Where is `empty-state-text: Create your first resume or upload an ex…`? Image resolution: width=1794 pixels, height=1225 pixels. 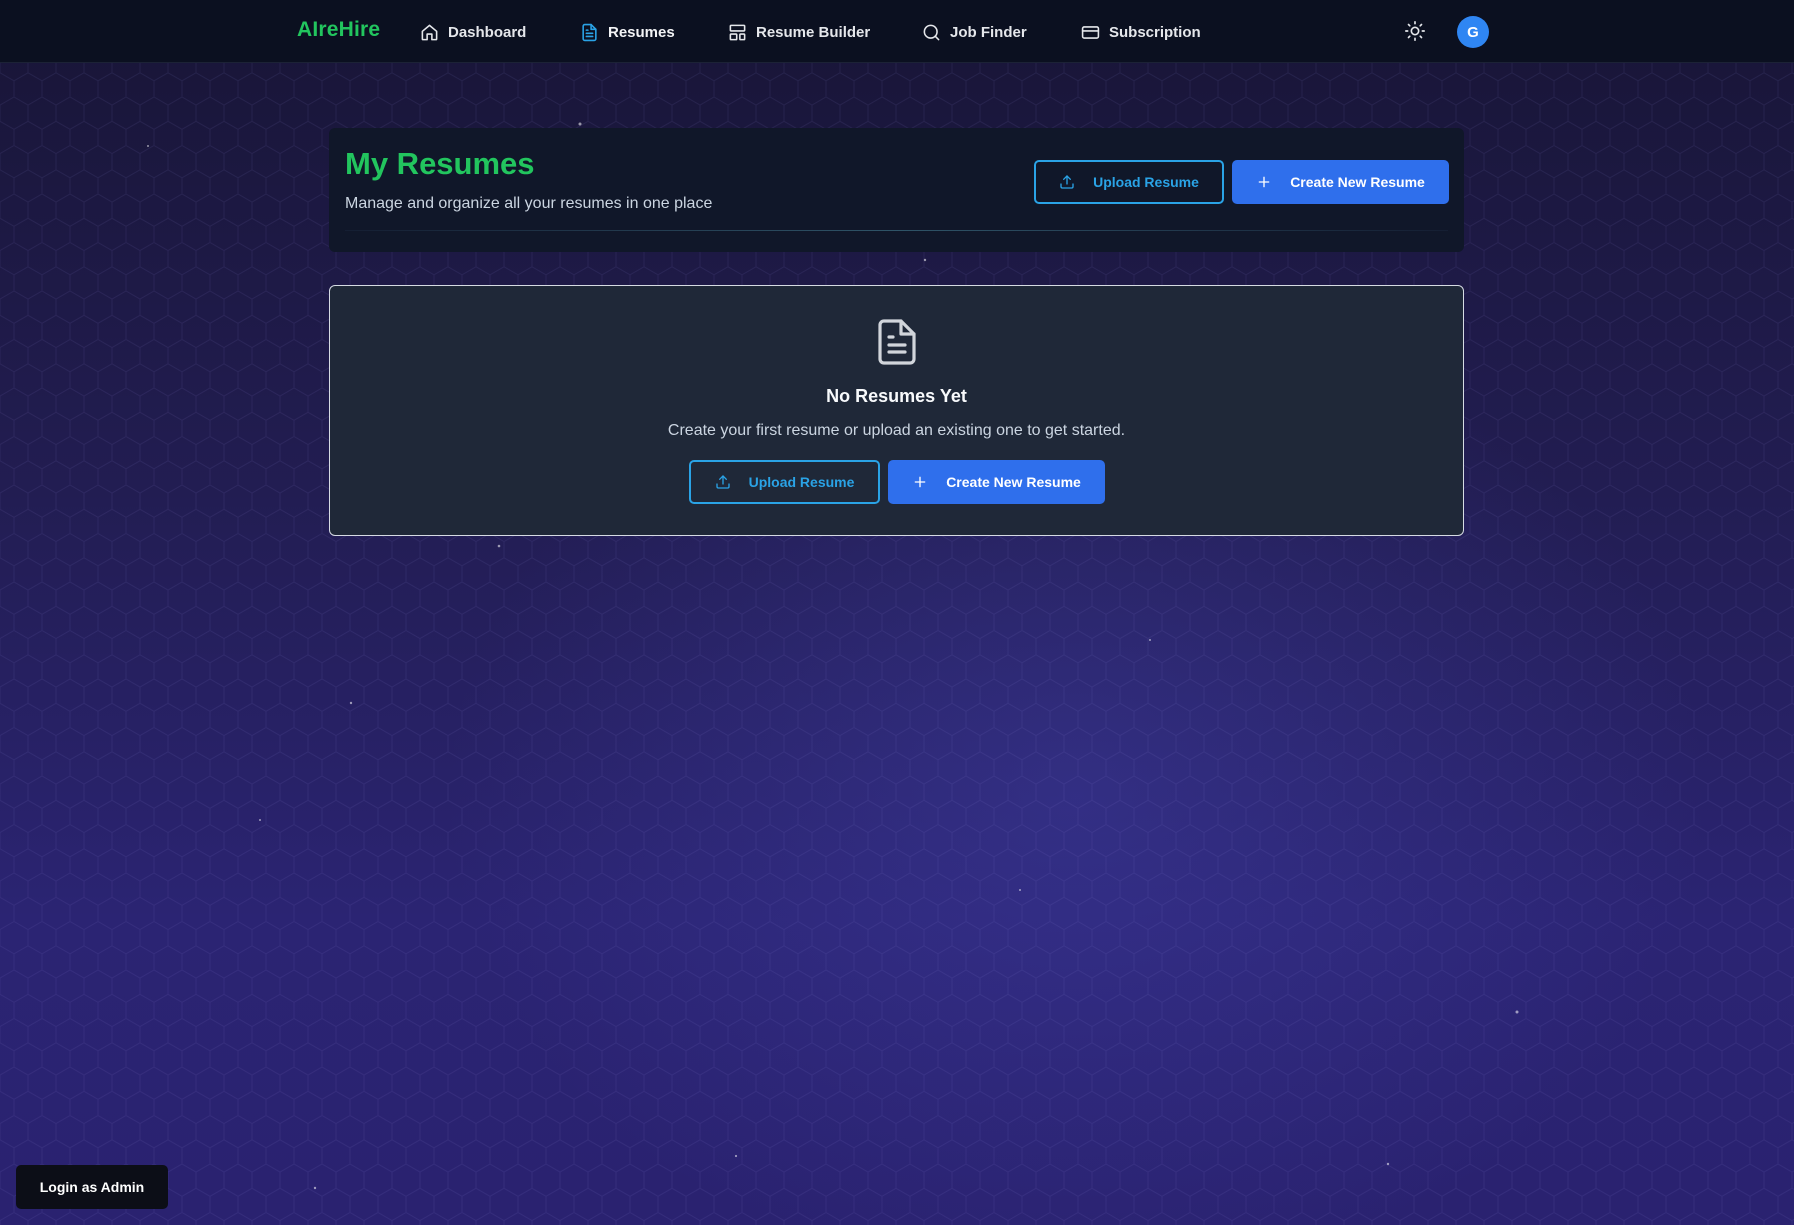
empty-state-text: Create your first resume or upload an ex… is located at coordinates (896, 430).